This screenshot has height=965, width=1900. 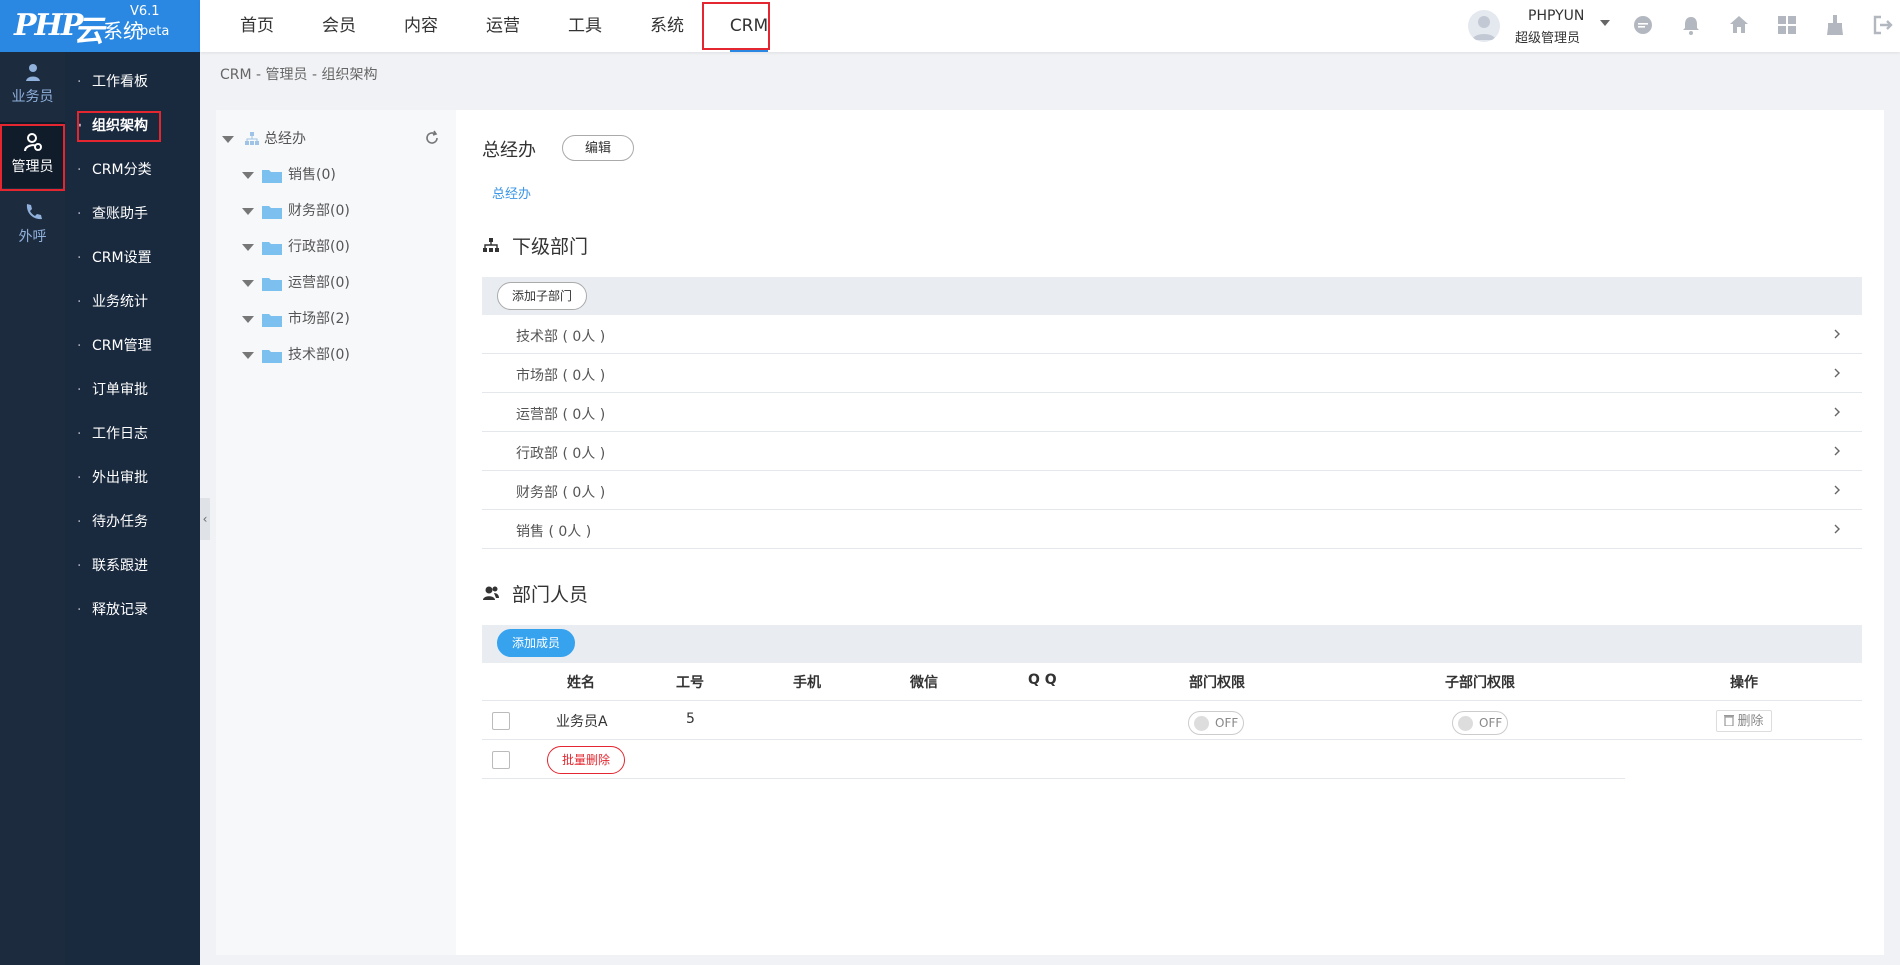 I want to click on sidebar-item-account-helper: 查账助手, so click(x=132, y=214).